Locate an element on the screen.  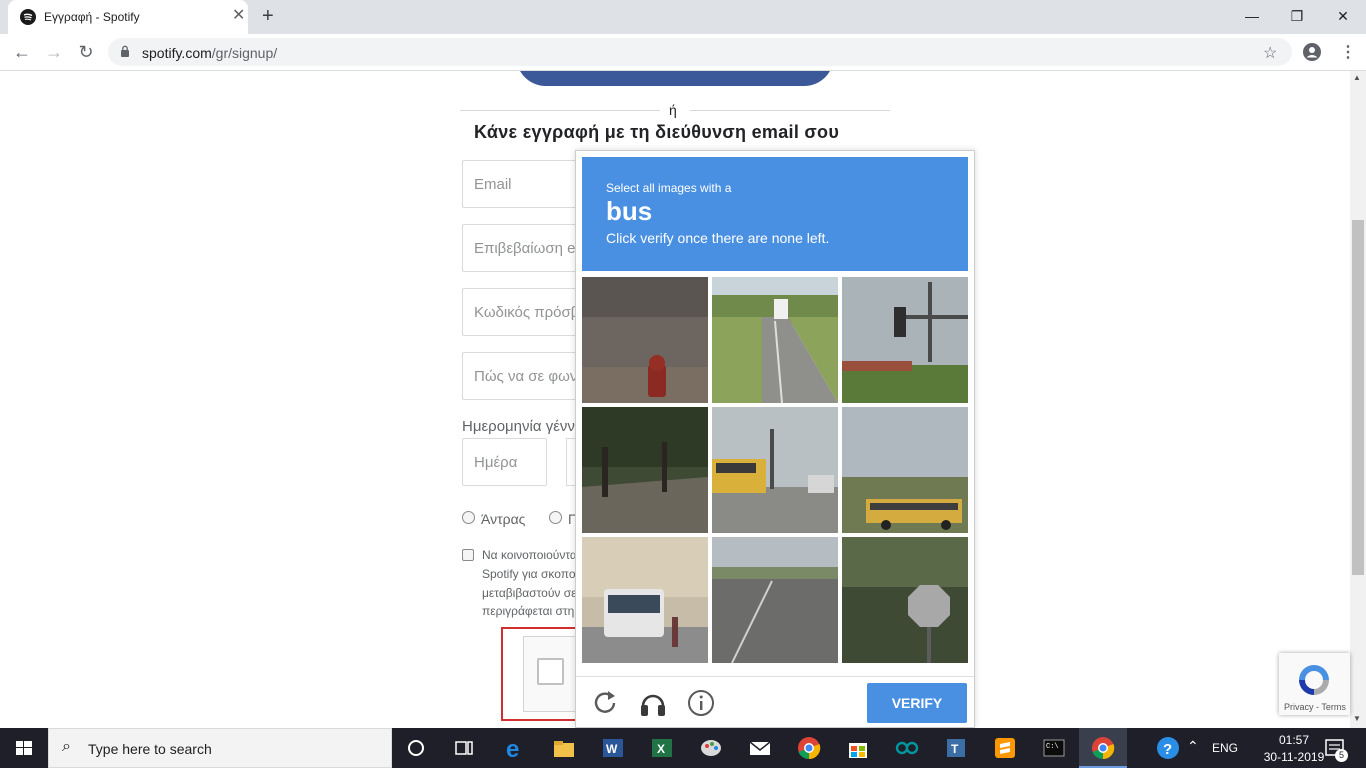
scroll-up-icon: ▲ is located at coordinates (1357, 77).